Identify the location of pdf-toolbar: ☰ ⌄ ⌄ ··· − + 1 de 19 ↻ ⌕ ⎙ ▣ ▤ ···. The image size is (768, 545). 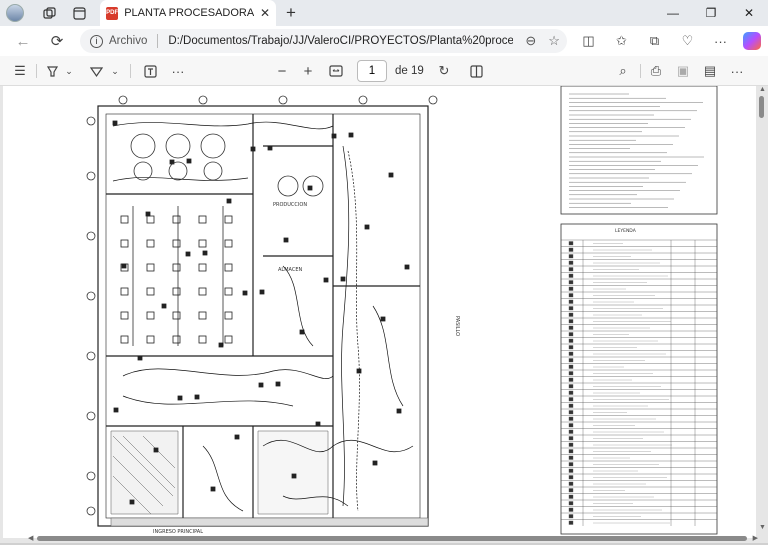
(384, 71).